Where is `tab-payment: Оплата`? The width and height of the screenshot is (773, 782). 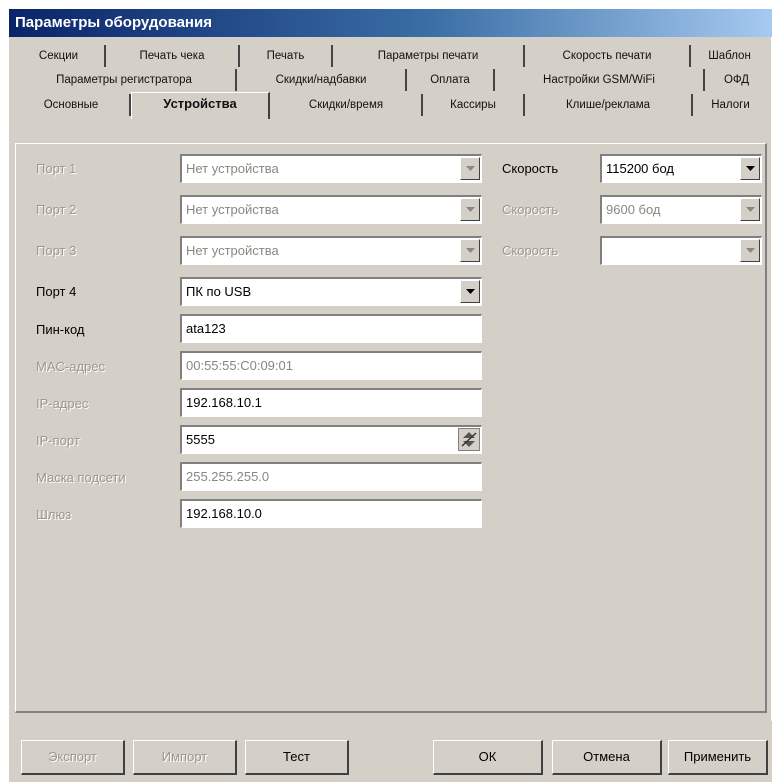
tab-payment: Оплата is located at coordinates (451, 80).